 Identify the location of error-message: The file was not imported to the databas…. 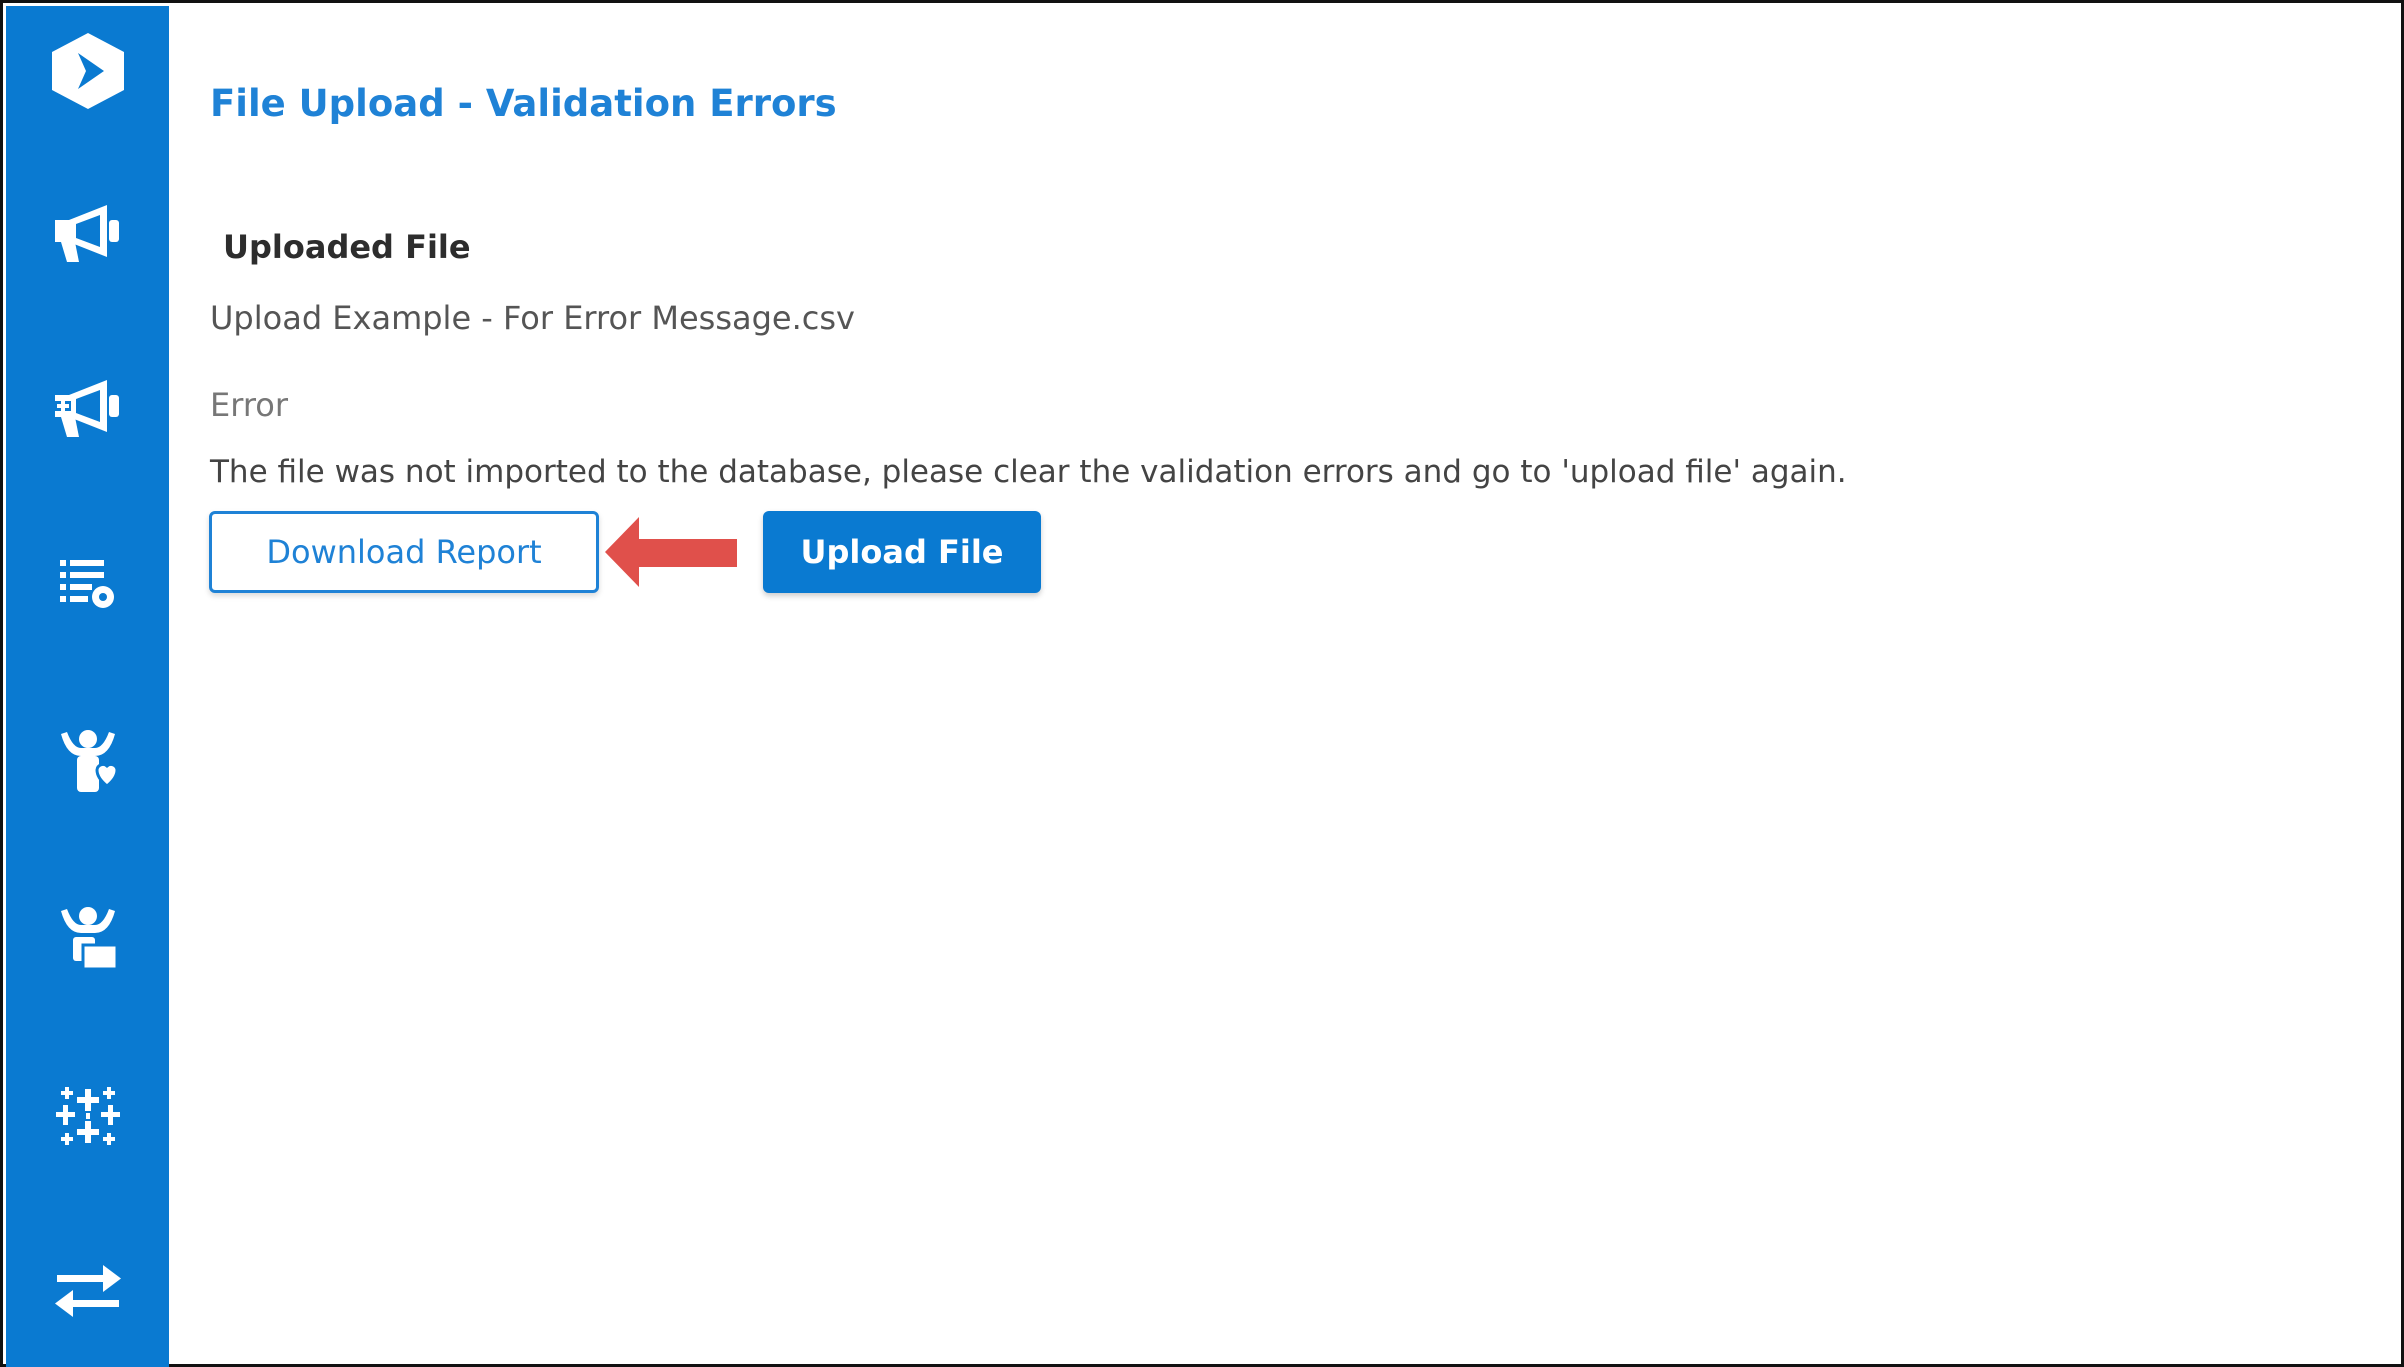
(1028, 472).